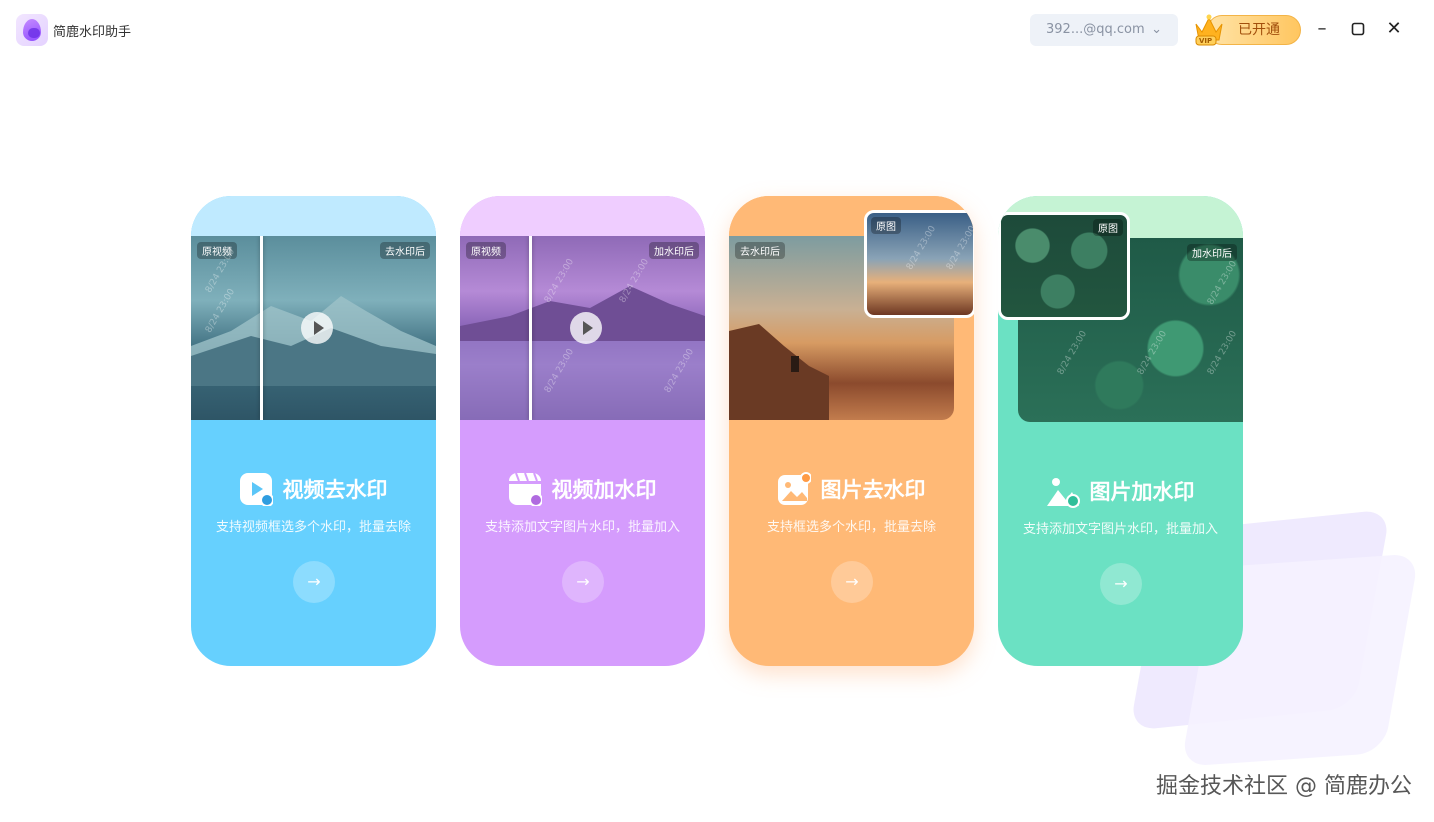  I want to click on label-original-video: 原视频, so click(486, 250).